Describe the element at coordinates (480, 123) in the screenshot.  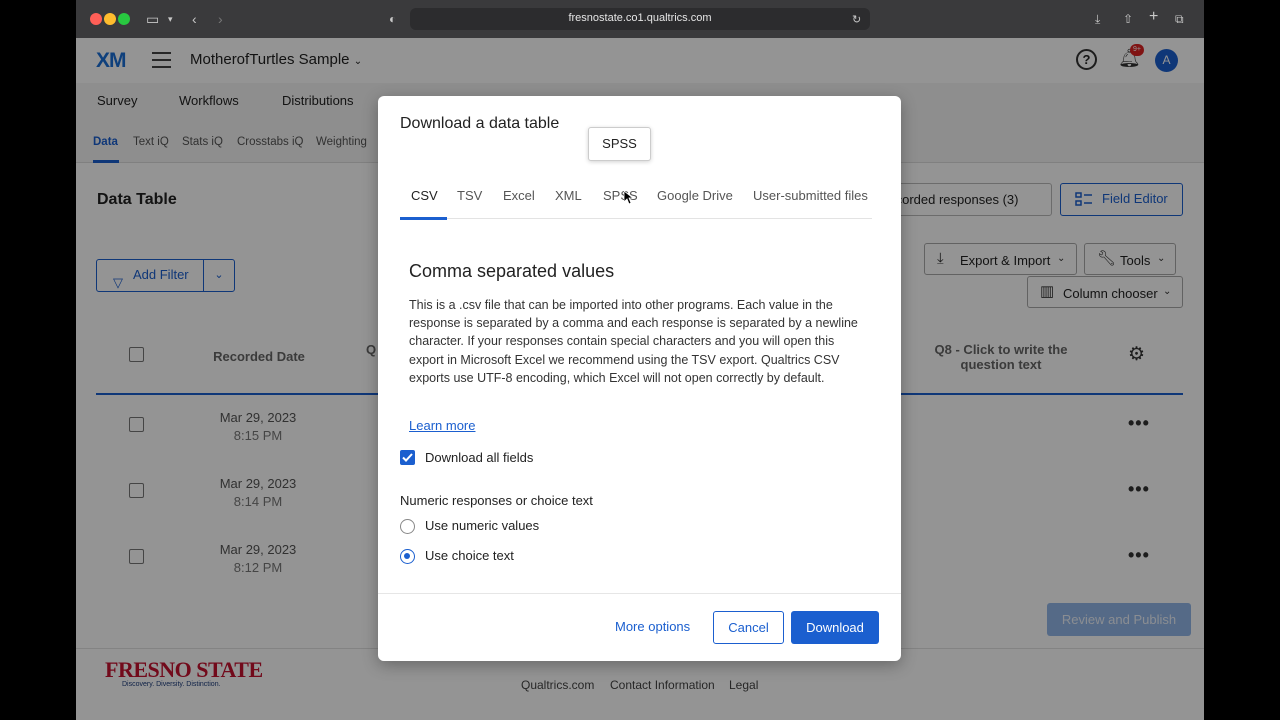
I see `dialog-title: Download a data table` at that location.